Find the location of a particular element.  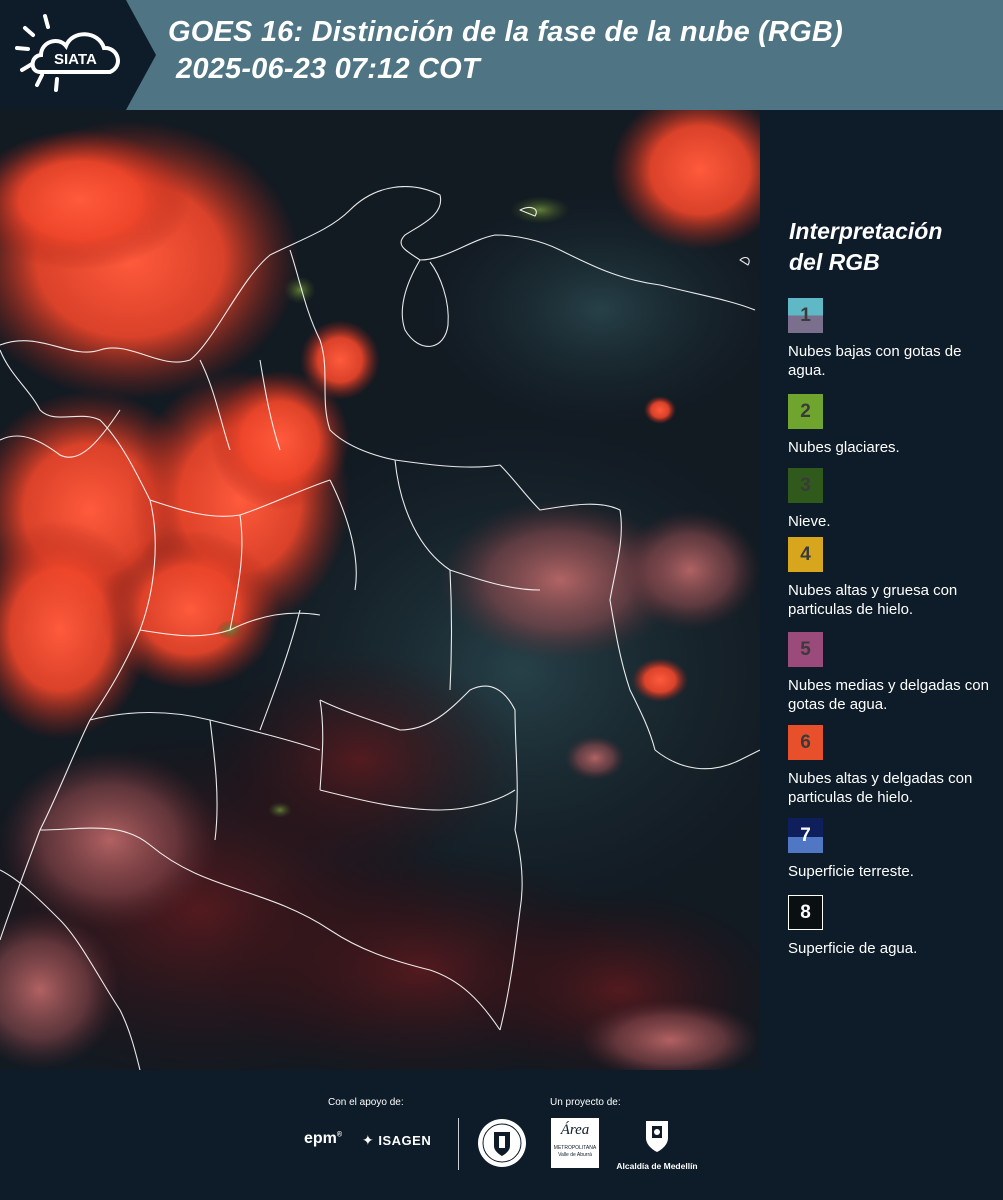

legend-item-3: 3 Nieve. is located at coordinates (894, 499).